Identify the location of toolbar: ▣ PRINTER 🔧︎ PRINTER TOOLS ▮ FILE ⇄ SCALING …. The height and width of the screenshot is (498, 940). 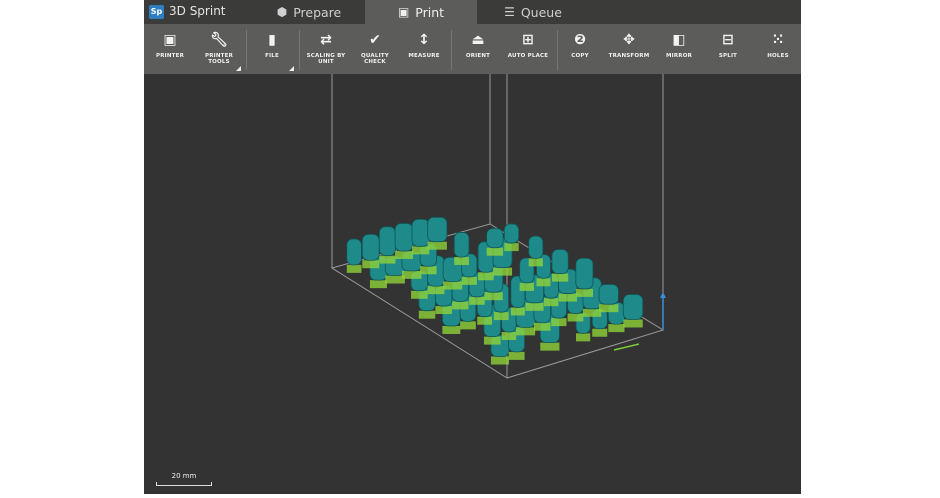
(472, 49).